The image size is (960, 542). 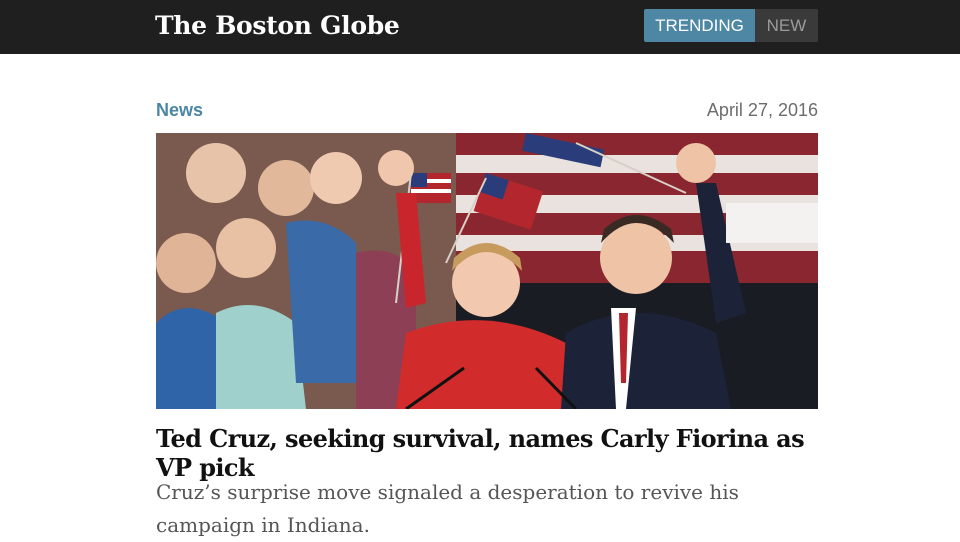 What do you see at coordinates (786, 25) in the screenshot?
I see `tab-new: NEW` at bounding box center [786, 25].